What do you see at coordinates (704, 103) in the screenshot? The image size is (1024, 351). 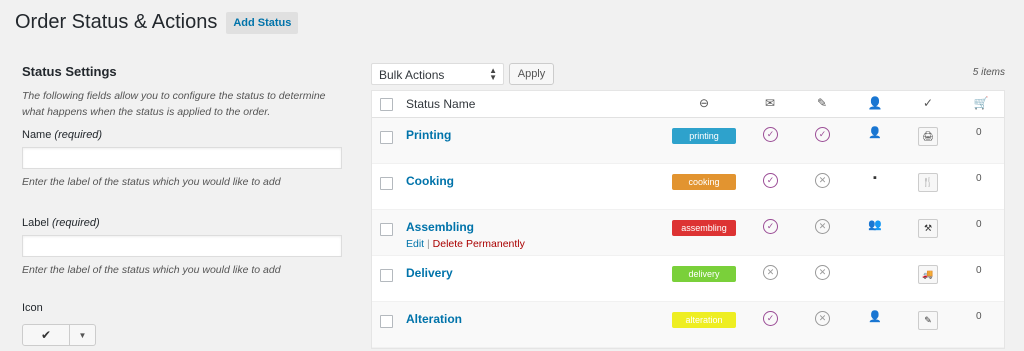 I see `status-indicator-icon: ⊖` at bounding box center [704, 103].